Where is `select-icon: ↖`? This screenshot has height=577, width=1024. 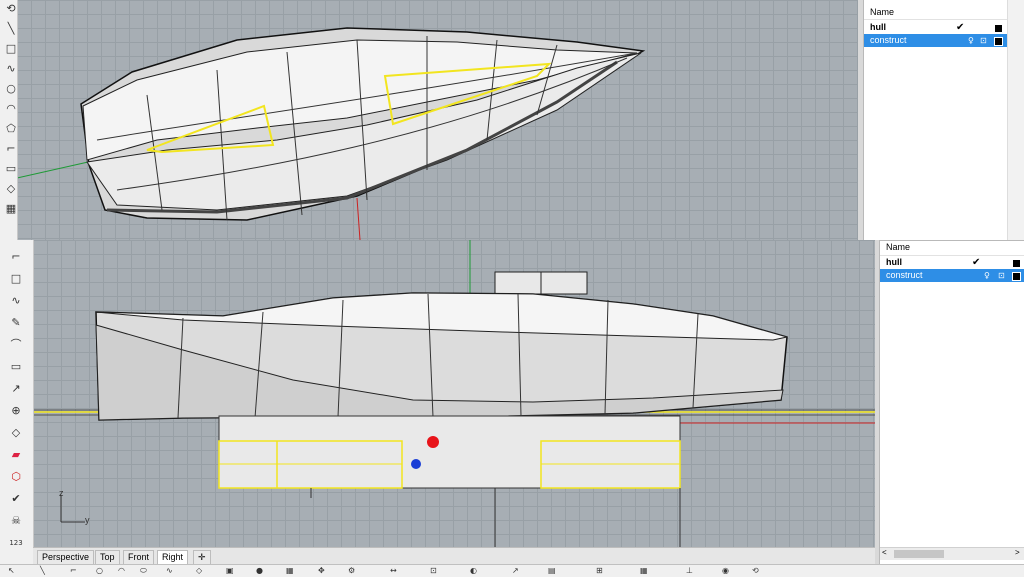
select-icon: ↖ is located at coordinates (11, 570).